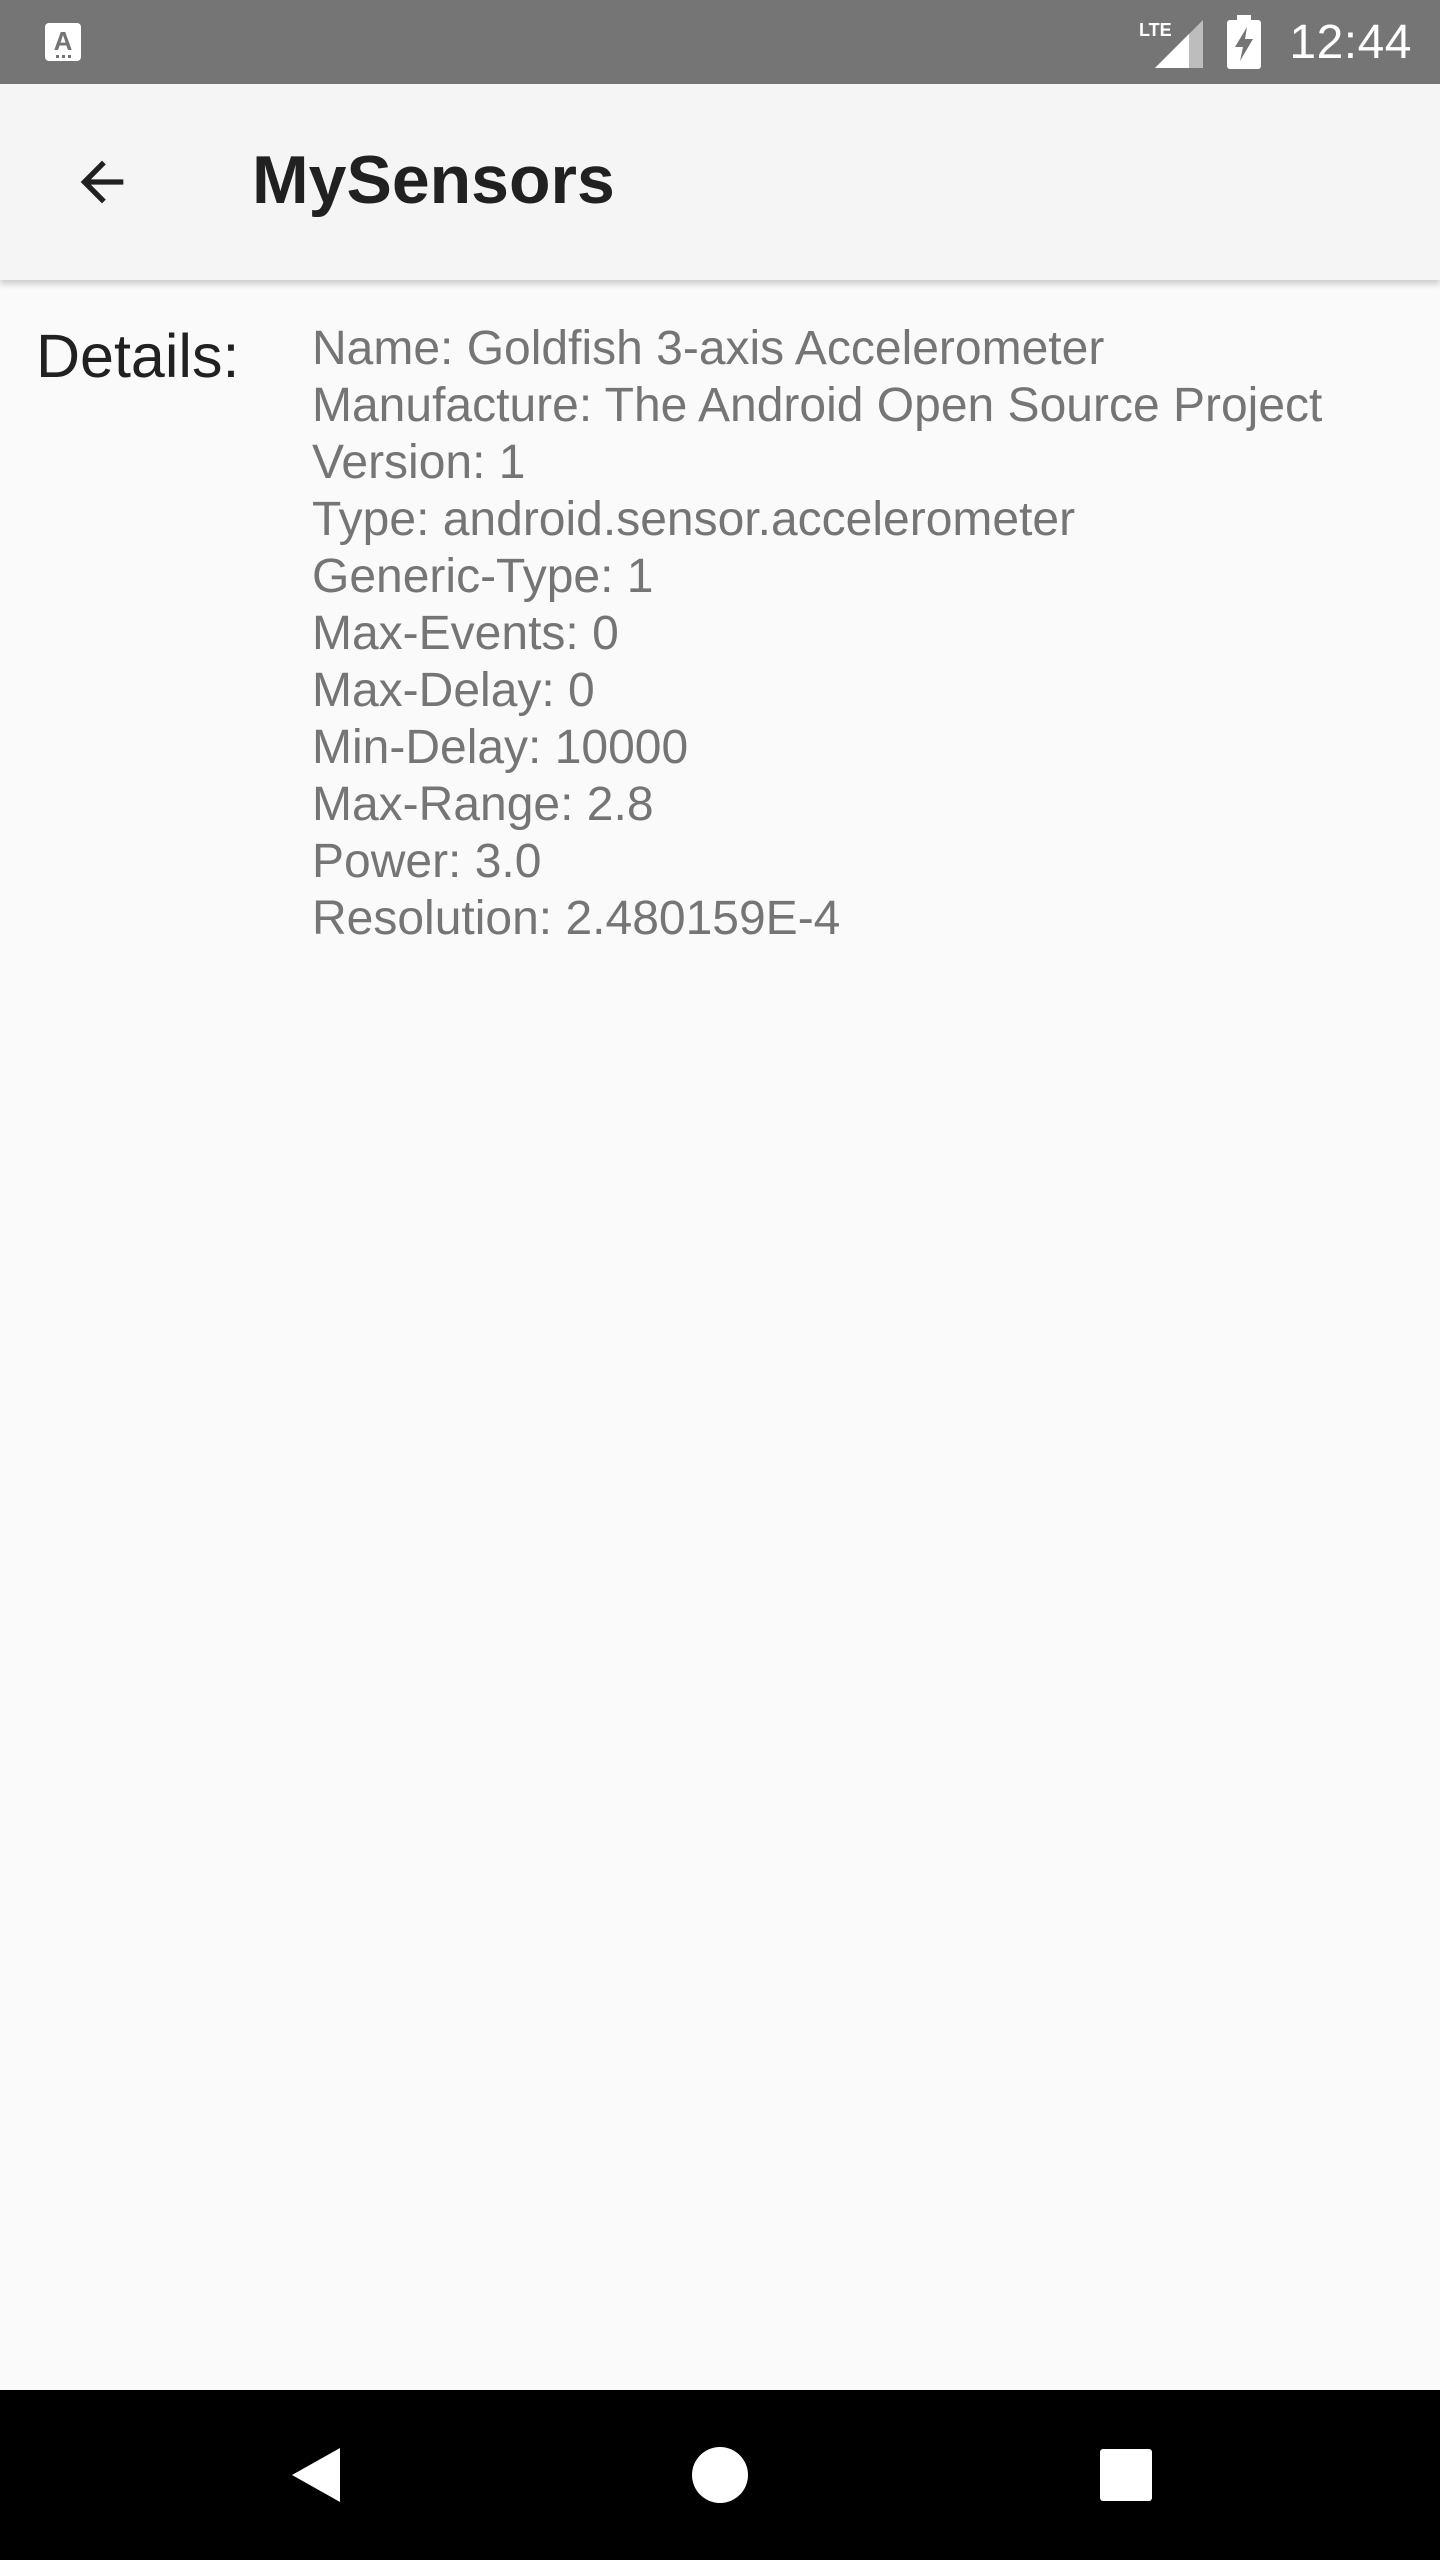  Describe the element at coordinates (419, 462) in the screenshot. I see `detail-version: Version: 1` at that location.